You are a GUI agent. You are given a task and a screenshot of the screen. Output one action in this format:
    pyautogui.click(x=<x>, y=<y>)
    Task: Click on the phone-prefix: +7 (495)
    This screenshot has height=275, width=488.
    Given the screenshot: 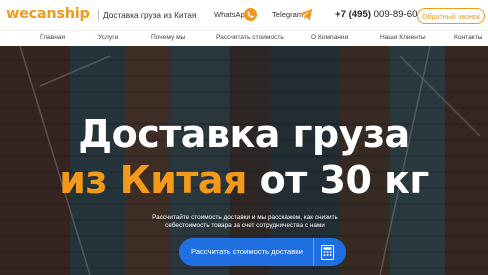 What is the action you would take?
    pyautogui.click(x=353, y=14)
    